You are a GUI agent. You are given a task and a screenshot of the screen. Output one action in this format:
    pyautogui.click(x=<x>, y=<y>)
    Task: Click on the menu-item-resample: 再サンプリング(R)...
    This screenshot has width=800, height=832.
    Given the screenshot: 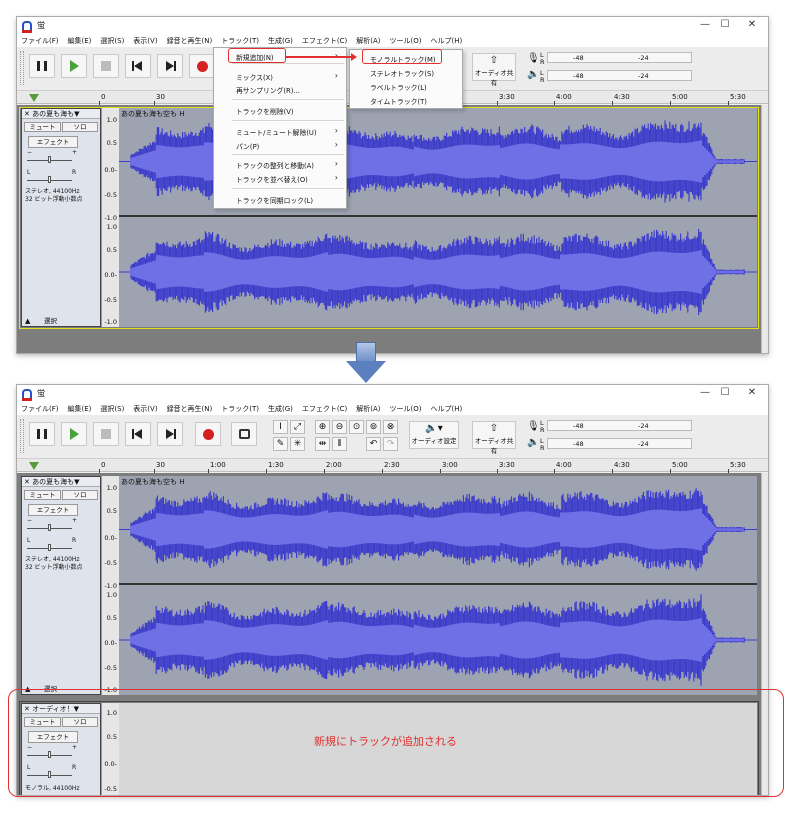 What is the action you would take?
    pyautogui.click(x=268, y=90)
    